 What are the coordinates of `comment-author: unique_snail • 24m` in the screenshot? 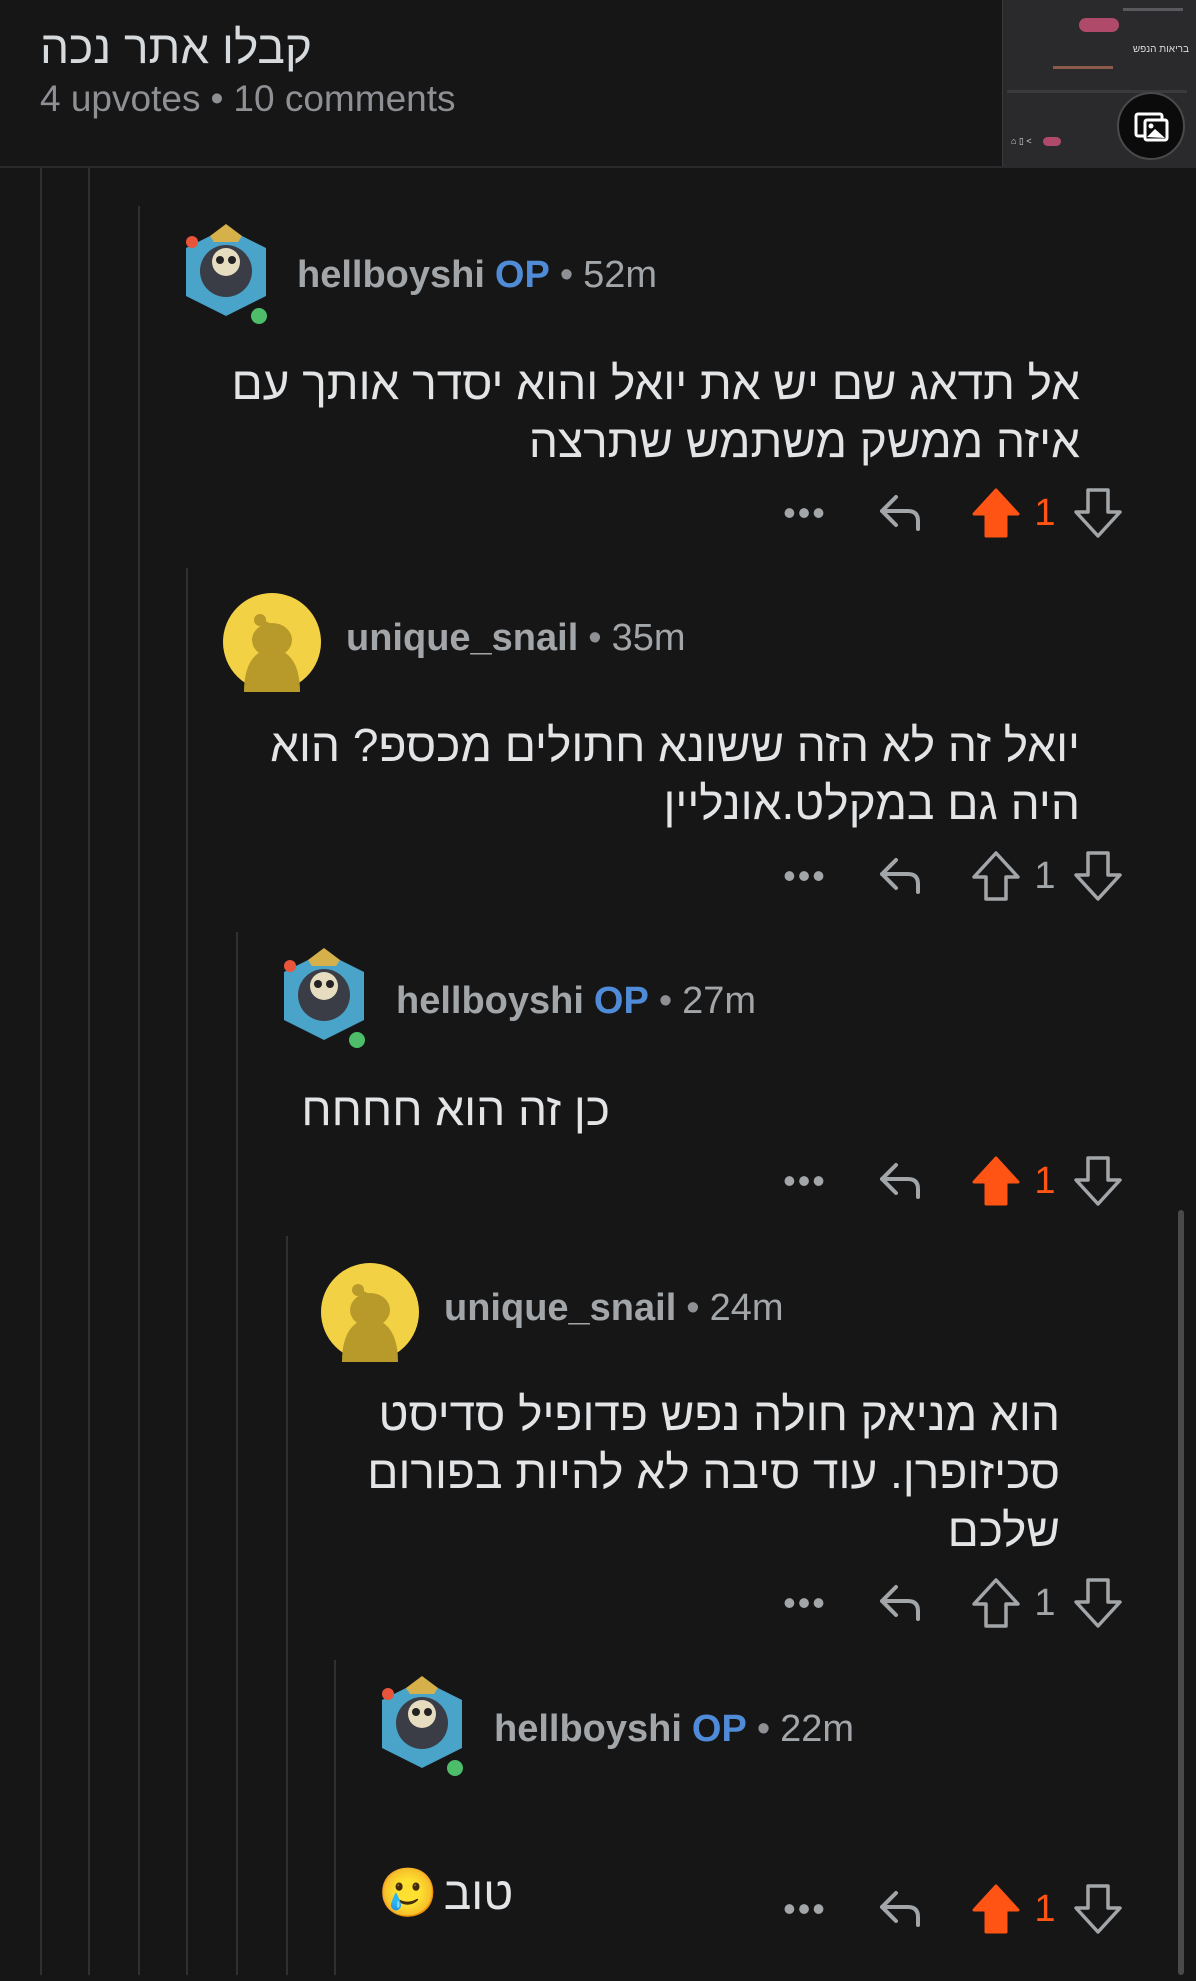 It's located at (614, 1308).